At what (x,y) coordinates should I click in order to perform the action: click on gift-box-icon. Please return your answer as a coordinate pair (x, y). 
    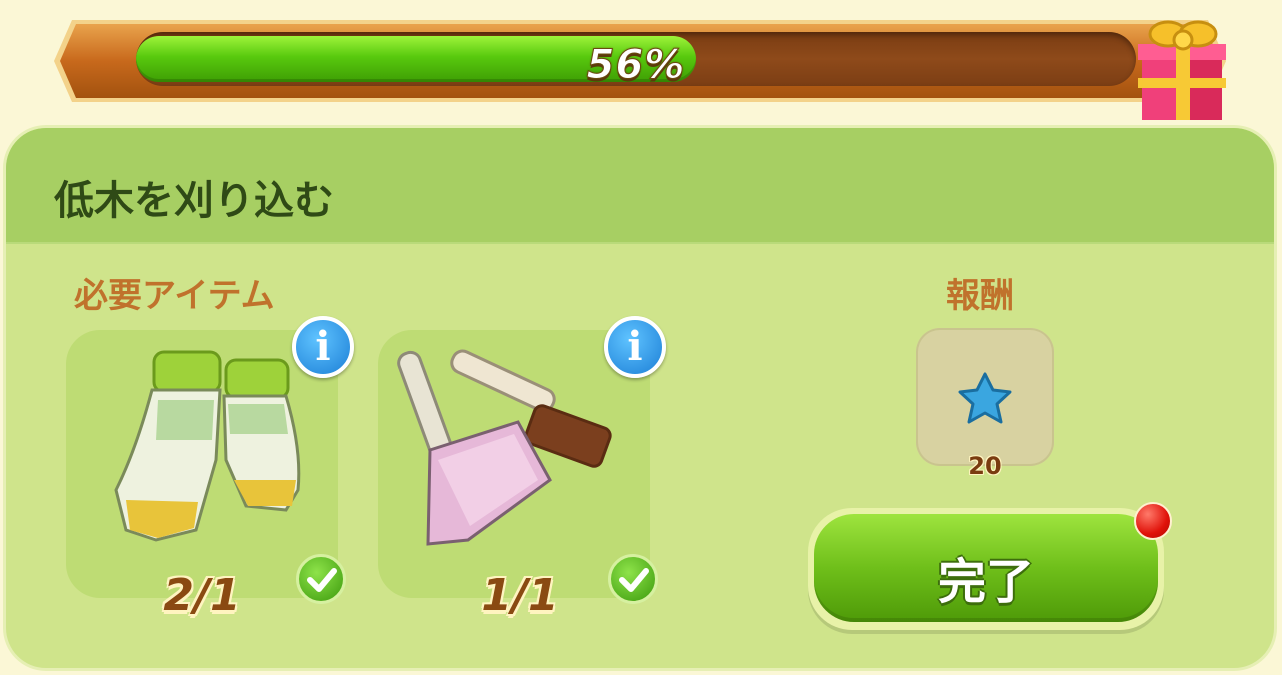
    Looking at the image, I should click on (1182, 70).